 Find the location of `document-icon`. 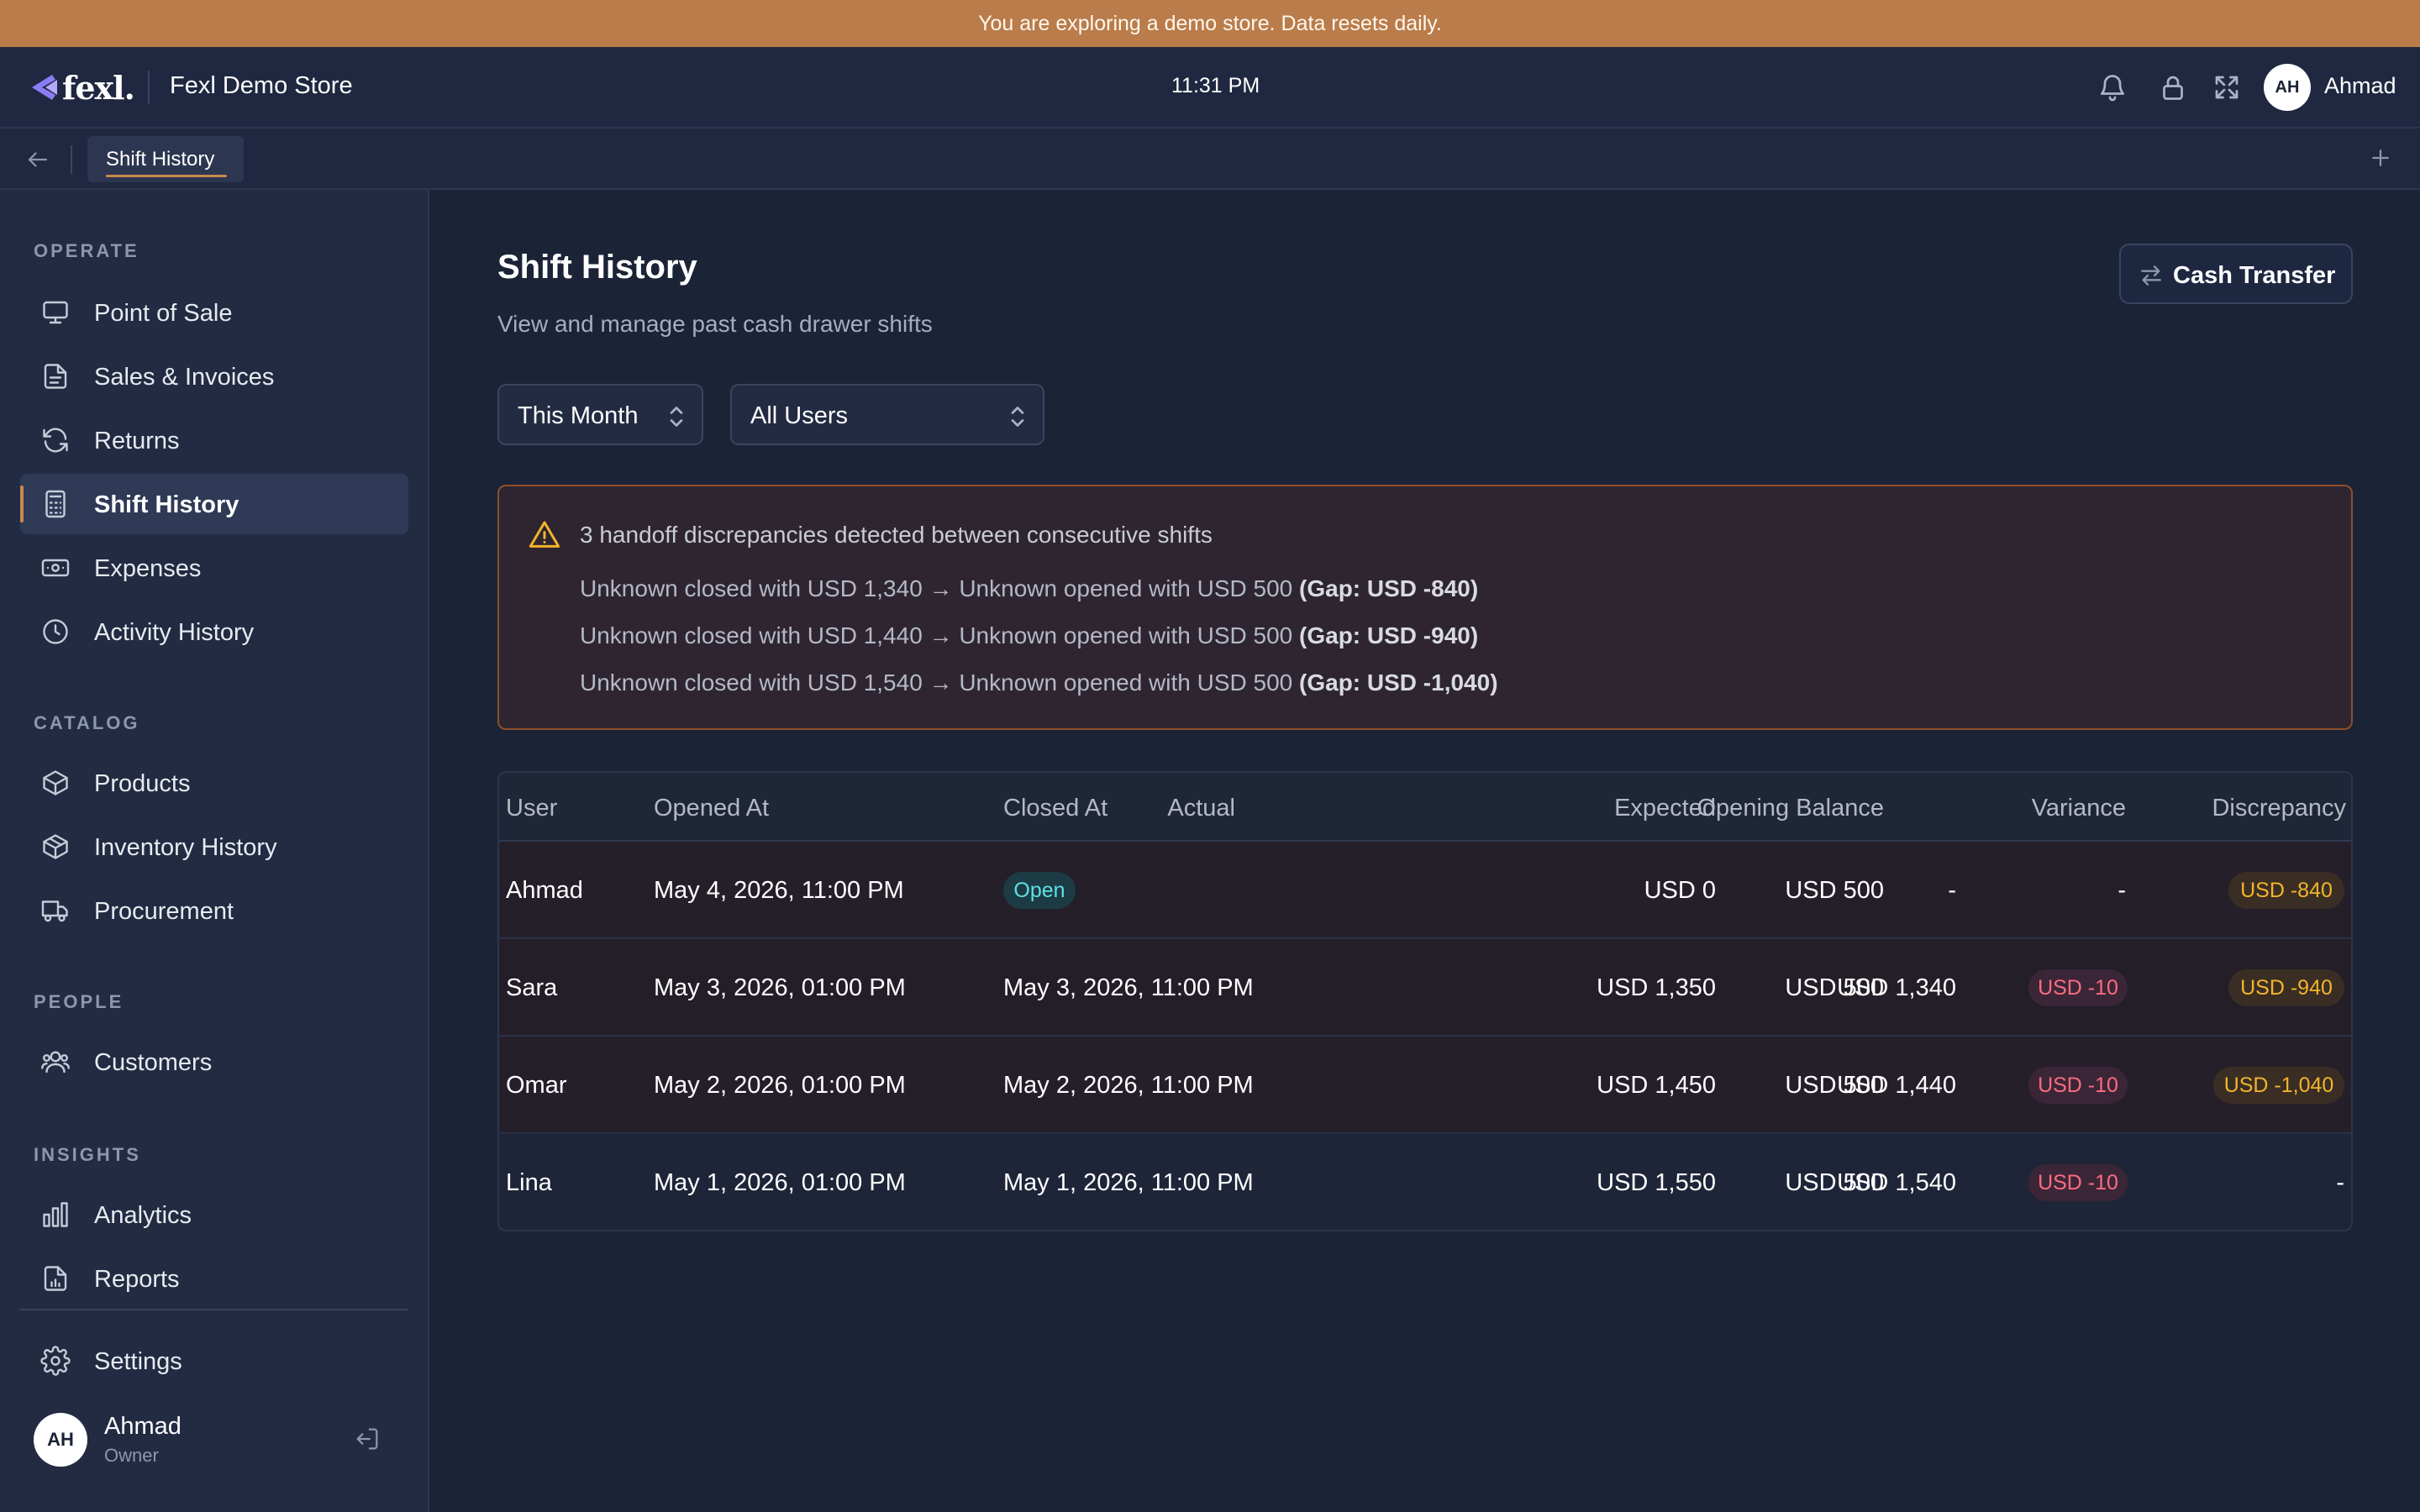

document-icon is located at coordinates (55, 376).